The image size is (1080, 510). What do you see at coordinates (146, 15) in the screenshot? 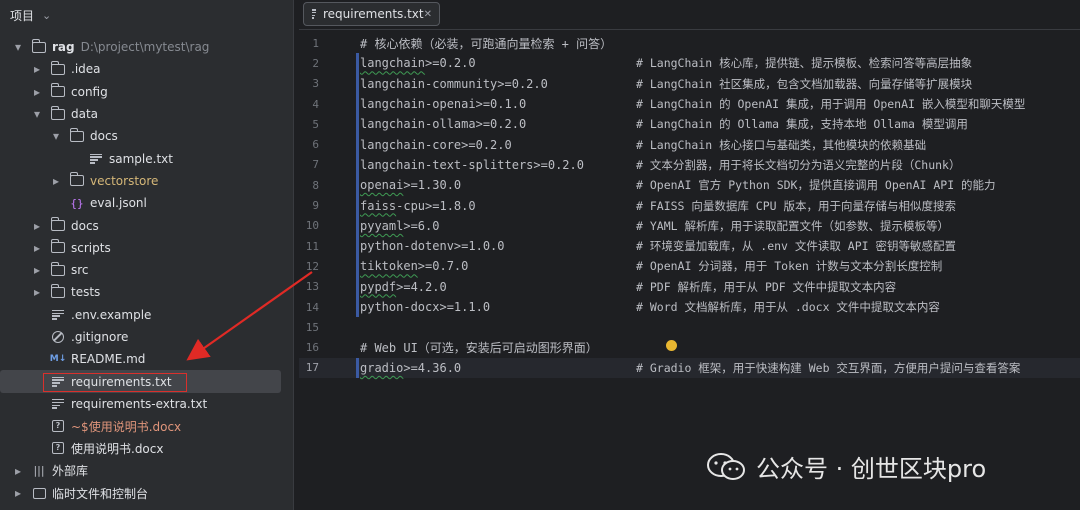
I see `project-panel-header: 项目 ⌄` at bounding box center [146, 15].